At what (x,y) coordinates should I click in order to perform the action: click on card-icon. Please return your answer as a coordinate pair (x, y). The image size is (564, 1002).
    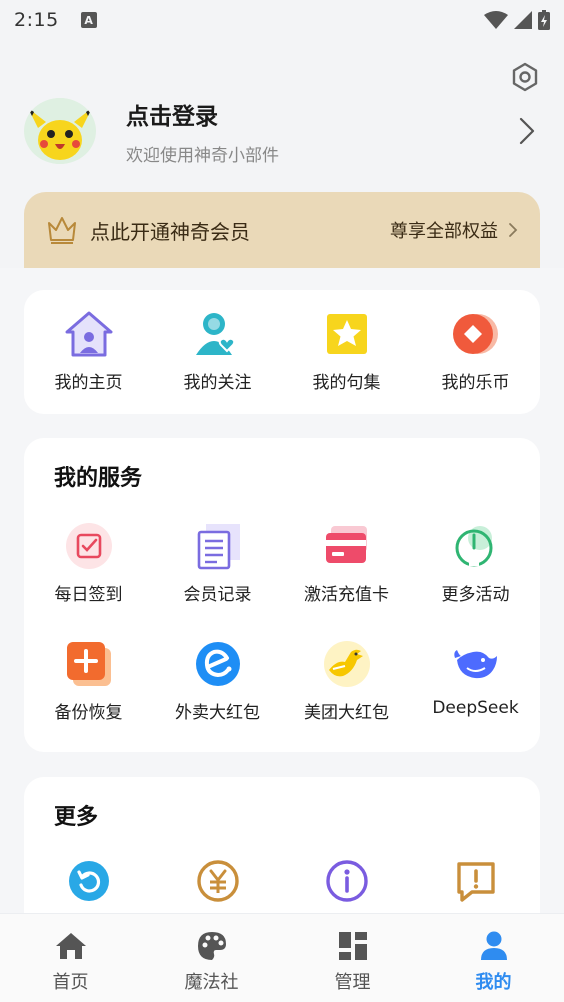
    Looking at the image, I should click on (346, 544).